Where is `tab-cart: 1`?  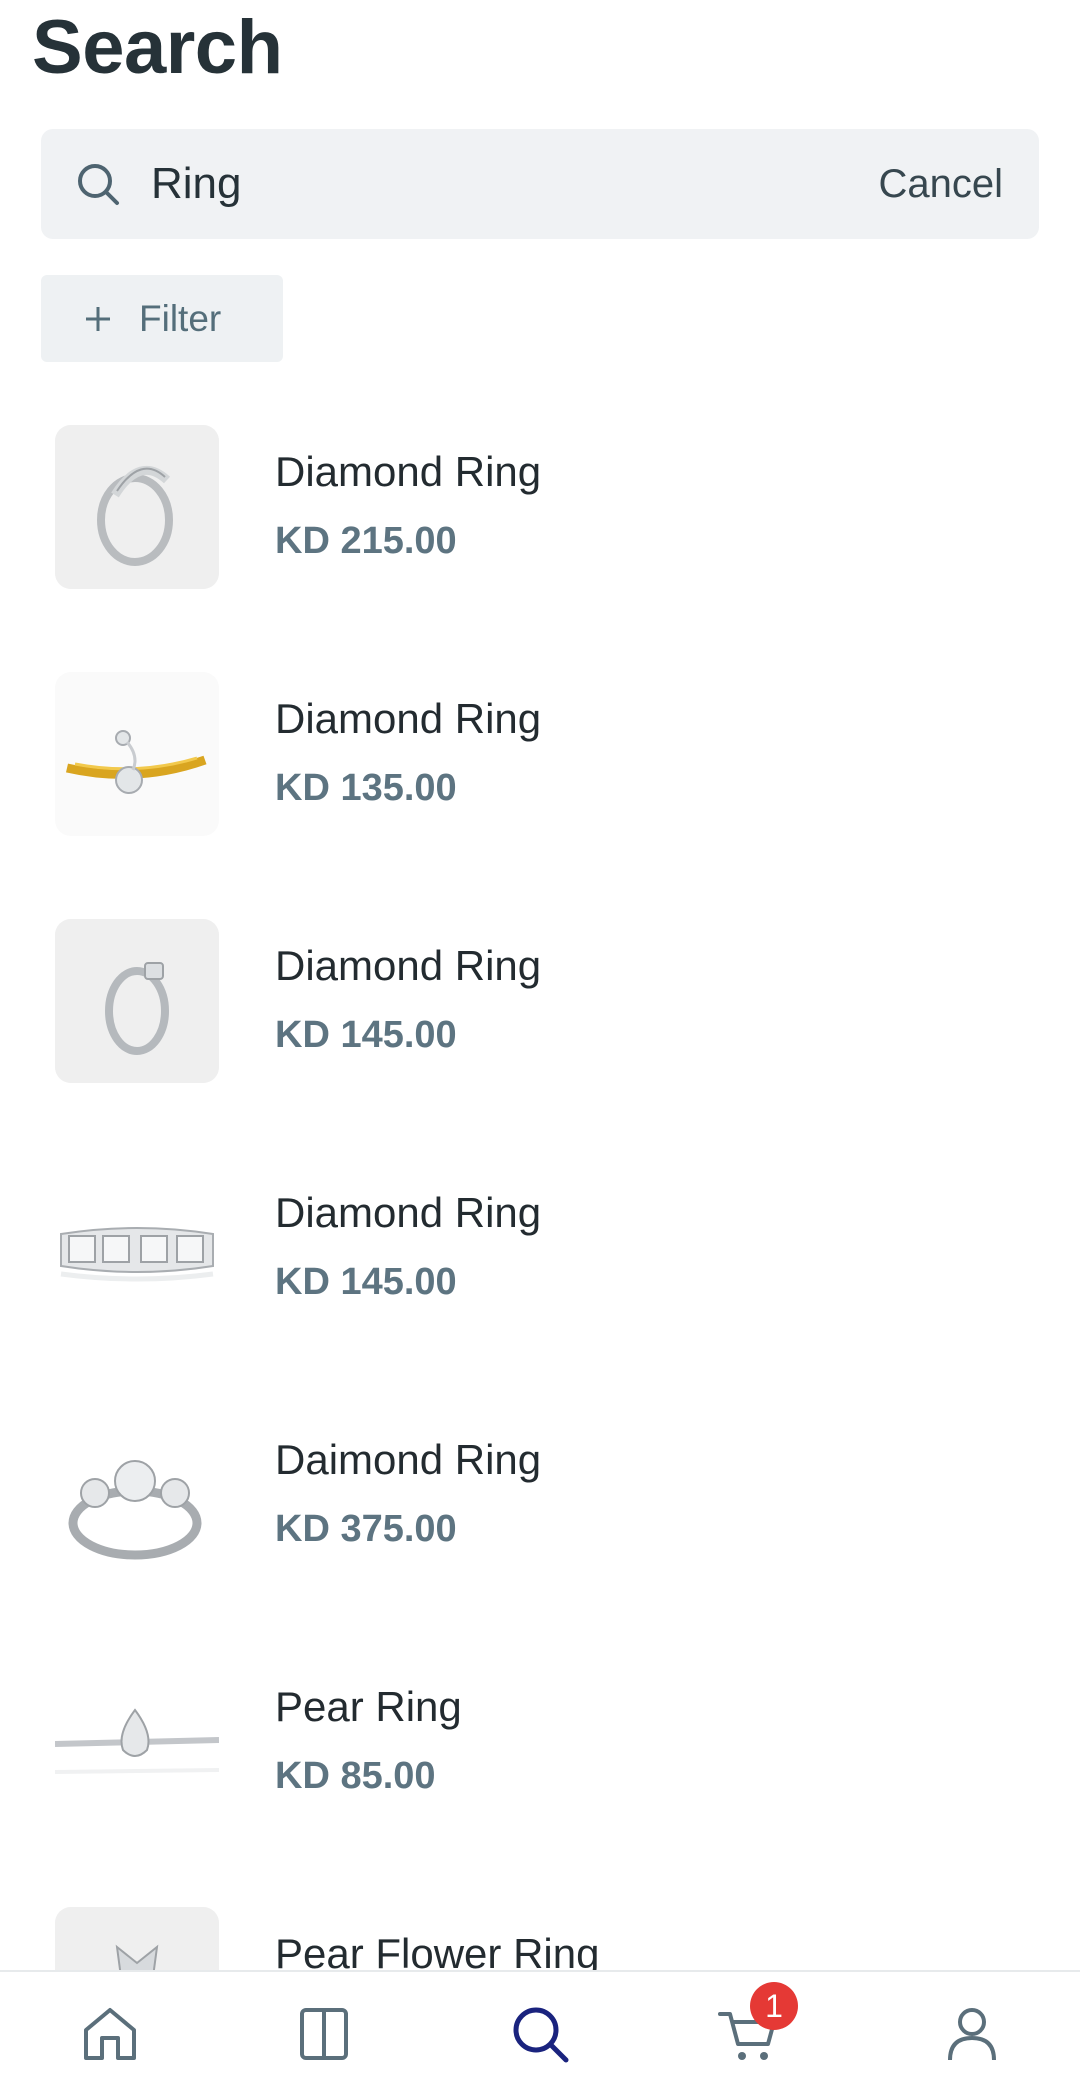
tab-cart: 1 is located at coordinates (757, 2024).